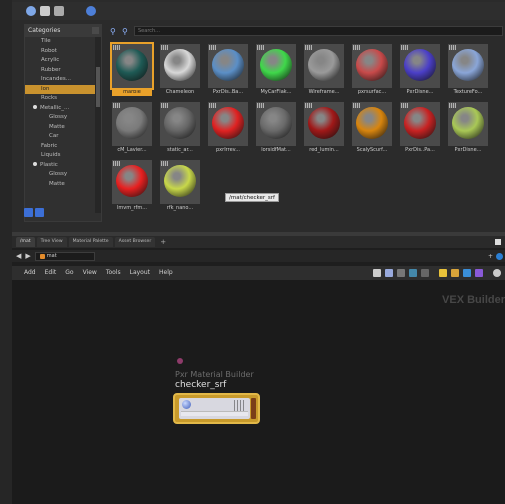 The height and width of the screenshot is (504, 505). Describe the element at coordinates (63, 89) in the screenshot. I see `category-item: Ion` at that location.